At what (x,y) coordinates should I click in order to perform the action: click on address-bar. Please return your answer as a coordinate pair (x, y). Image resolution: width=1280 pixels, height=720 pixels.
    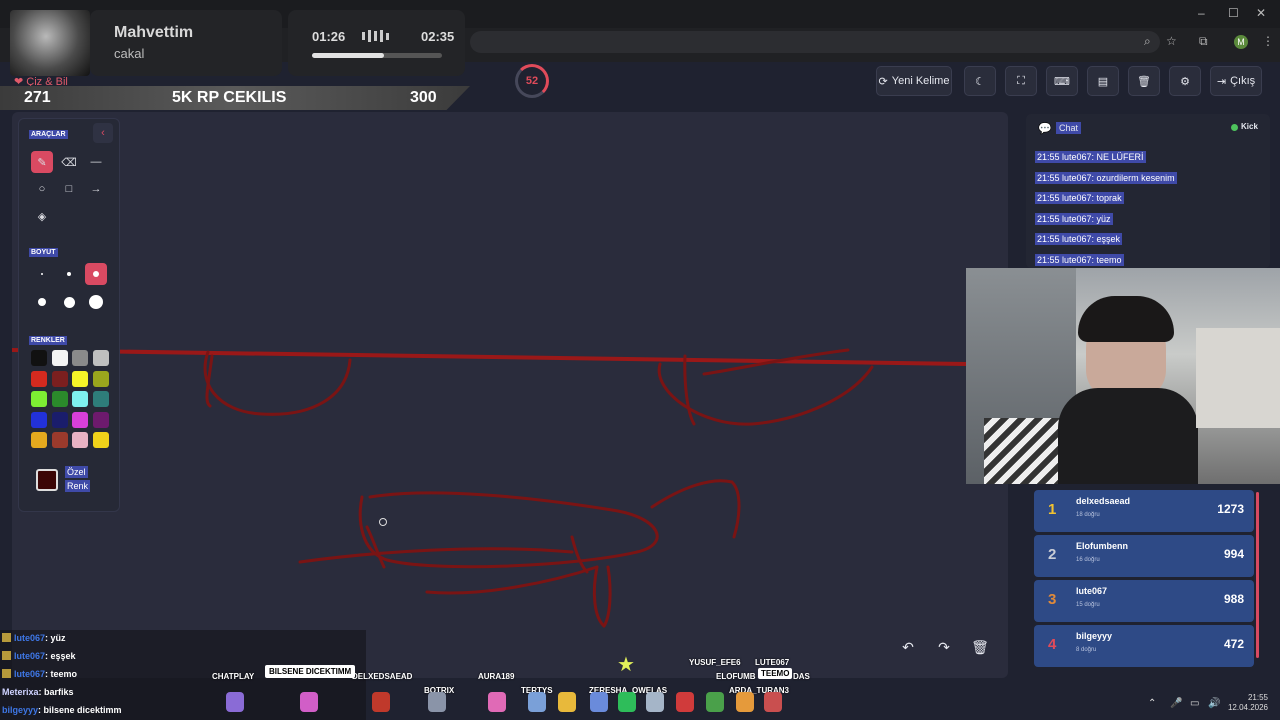
    Looking at the image, I should click on (815, 42).